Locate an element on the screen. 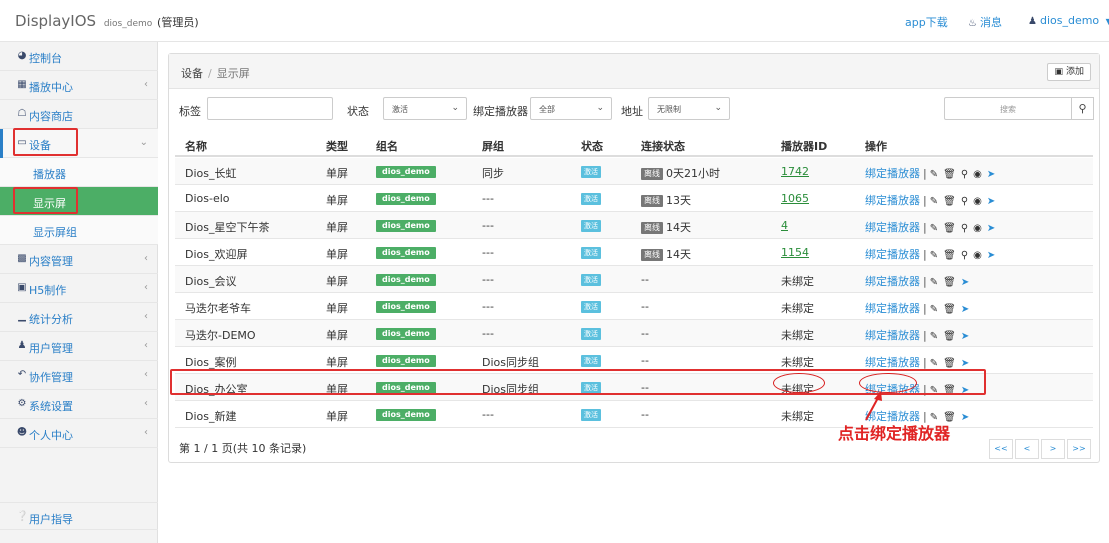 This screenshot has height=543, width=1109. group-badge: dios_demo is located at coordinates (406, 388).